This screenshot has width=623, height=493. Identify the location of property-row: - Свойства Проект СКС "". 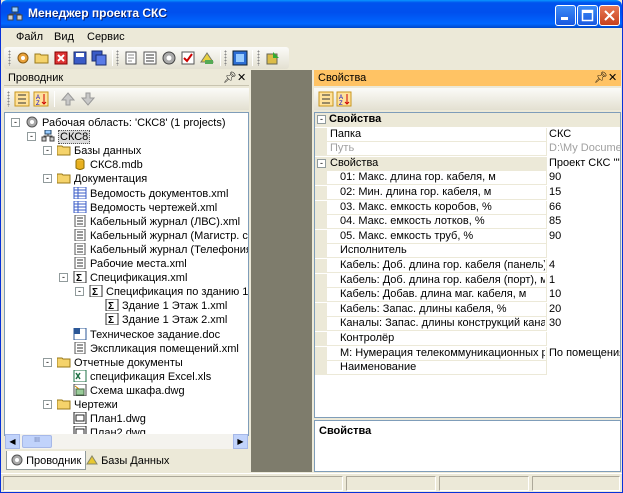
(467, 163).